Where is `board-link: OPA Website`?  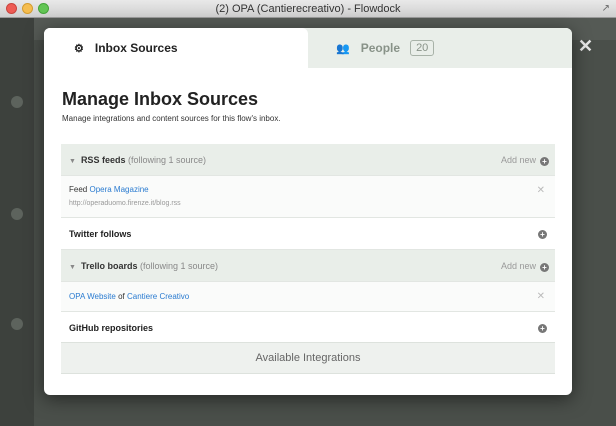
board-link: OPA Website is located at coordinates (92, 296).